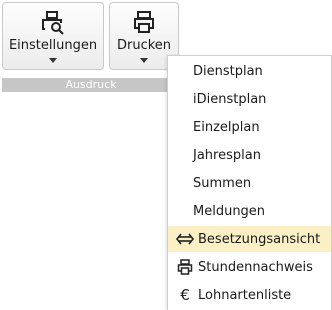 Image resolution: width=332 pixels, height=310 pixels. I want to click on menu-item-lohnartenliste: € Lohnartenliste, so click(249, 295).